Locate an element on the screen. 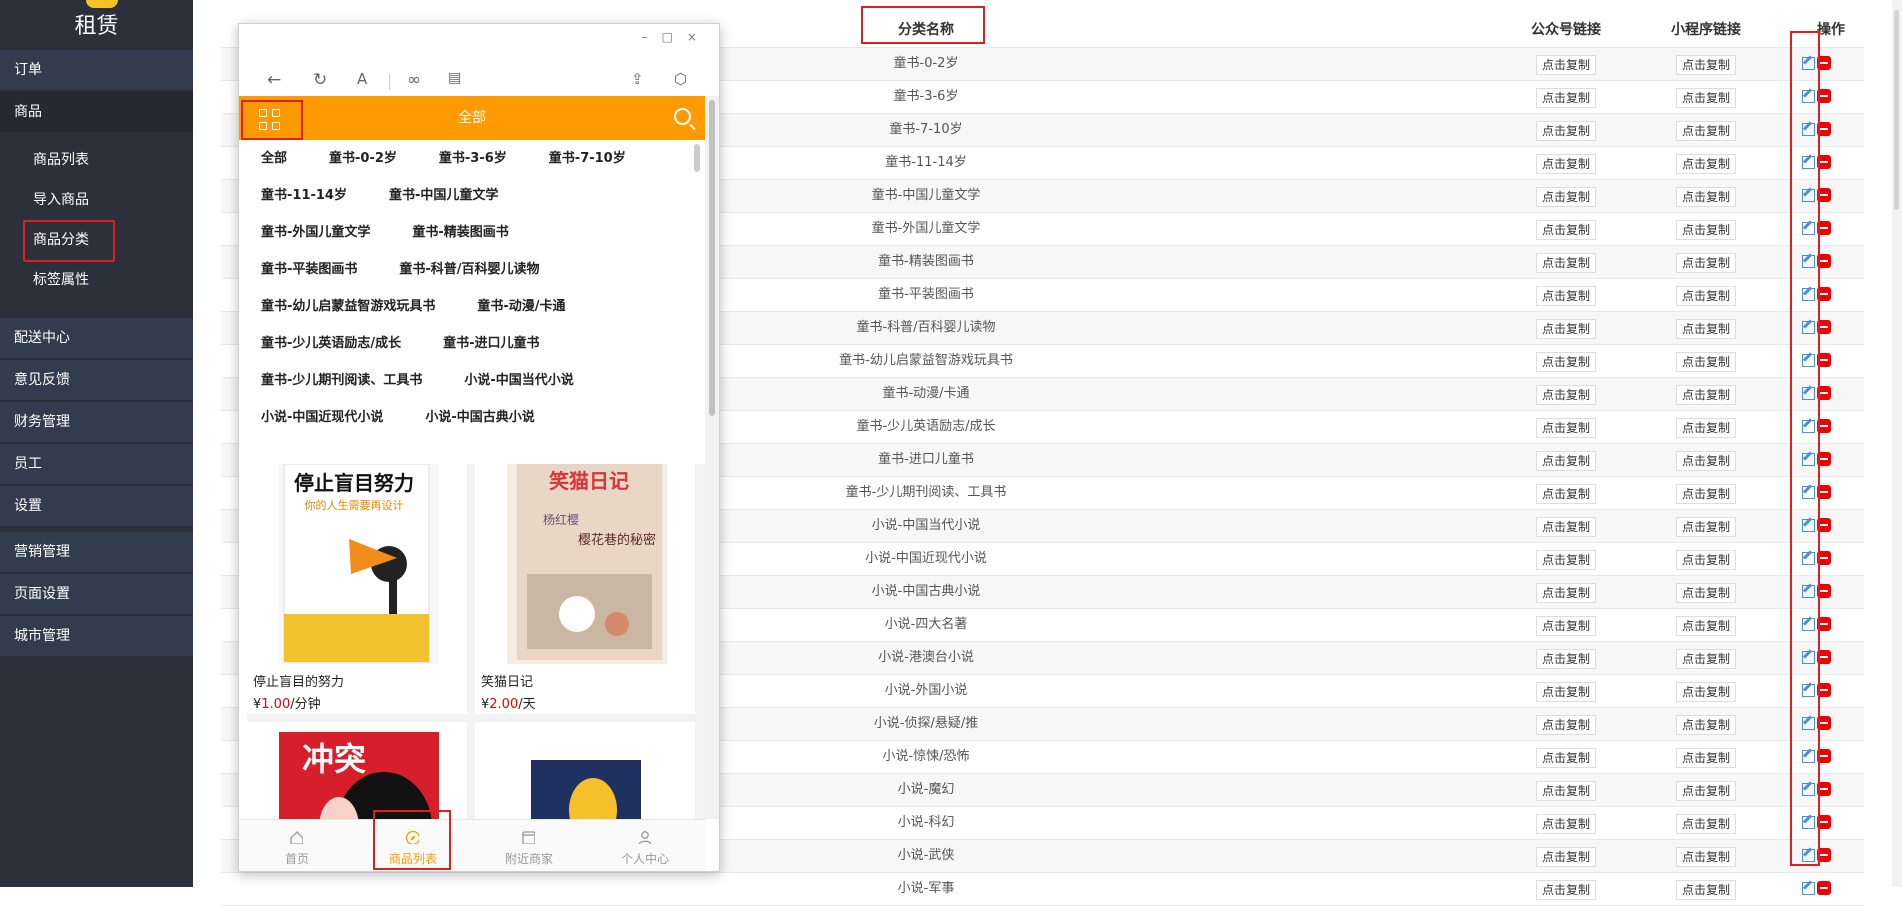 The width and height of the screenshot is (1902, 906). category-chip: 小说-中国近现代小说 is located at coordinates (322, 417).